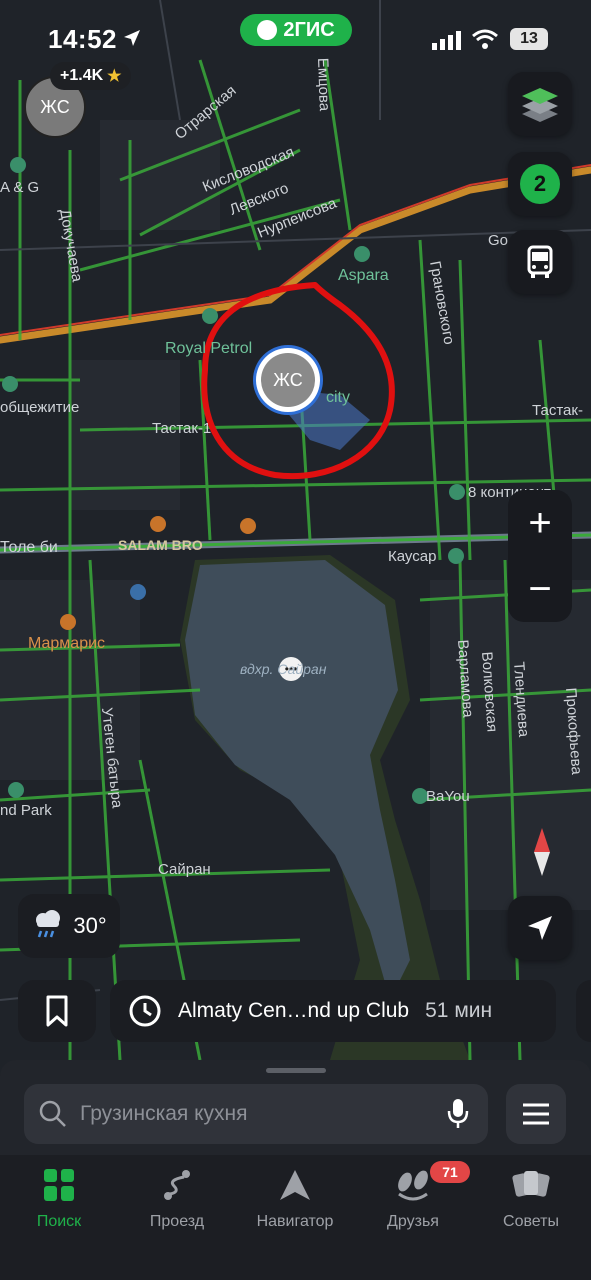  What do you see at coordinates (531, 1221) in the screenshot?
I see `tab-label: Советы` at bounding box center [531, 1221].